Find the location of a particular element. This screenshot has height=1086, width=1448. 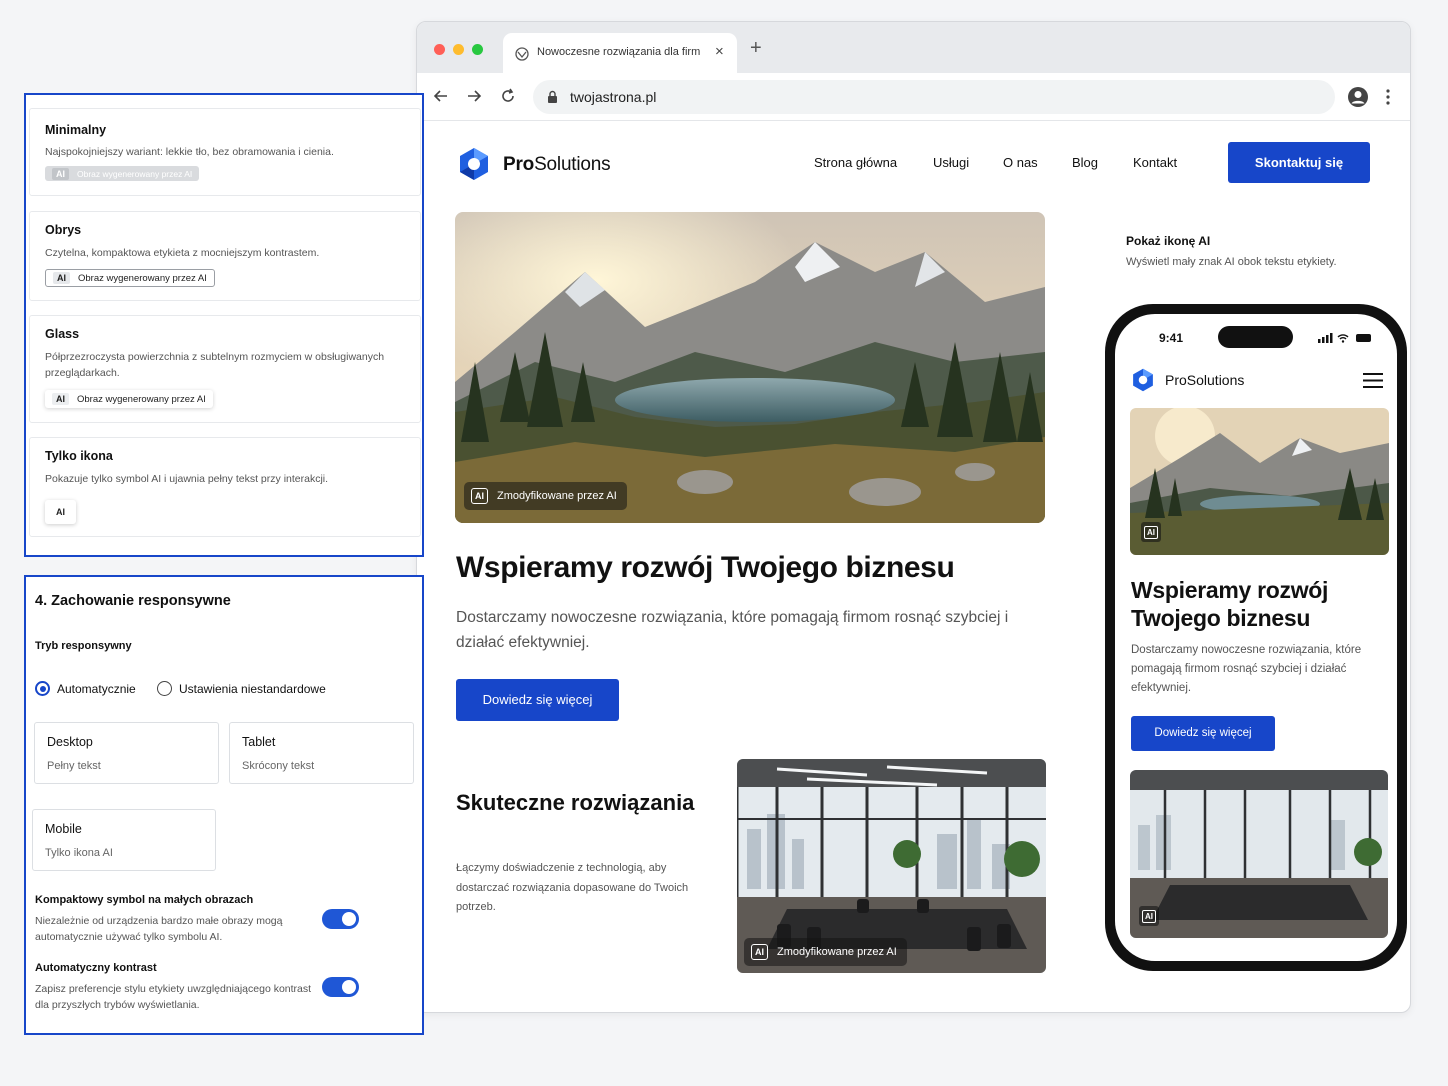

dynamic-island is located at coordinates (1255, 337).